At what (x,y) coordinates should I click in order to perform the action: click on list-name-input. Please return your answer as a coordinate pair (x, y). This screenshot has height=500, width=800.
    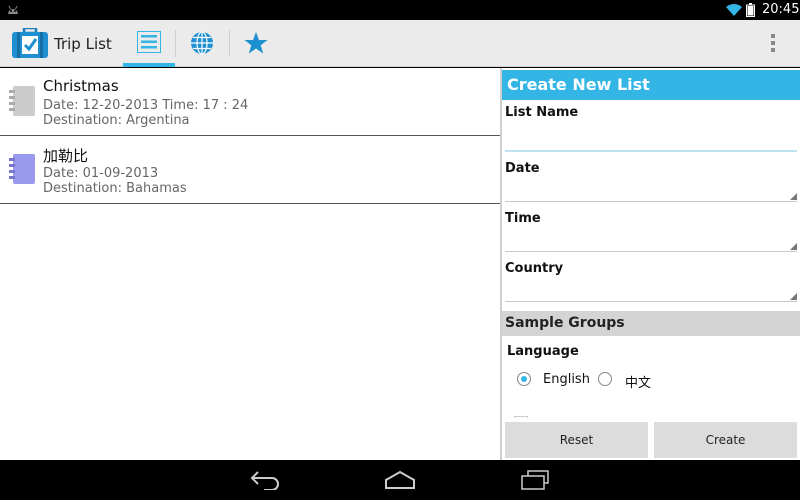
    Looking at the image, I should click on (651, 141).